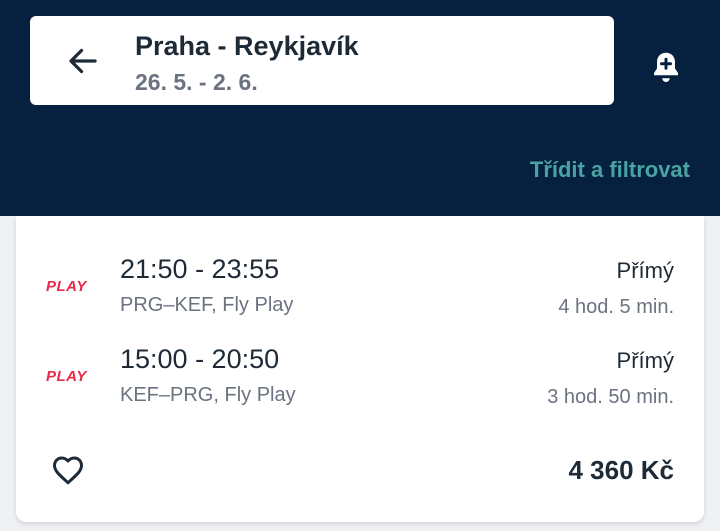 Image resolution: width=720 pixels, height=531 pixels. I want to click on sort-filter-link: Třídit a filtrovat, so click(610, 170).